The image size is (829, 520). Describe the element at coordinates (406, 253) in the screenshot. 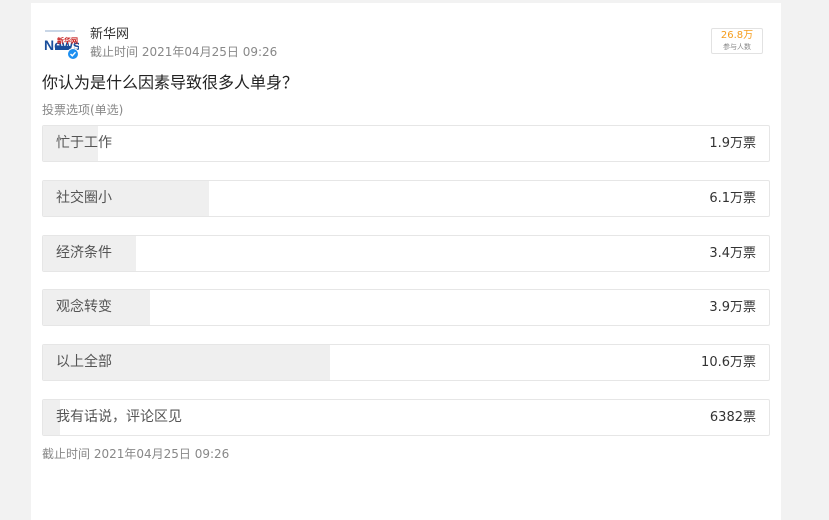

I see `poll-option: 经济条件 3.4万票` at that location.